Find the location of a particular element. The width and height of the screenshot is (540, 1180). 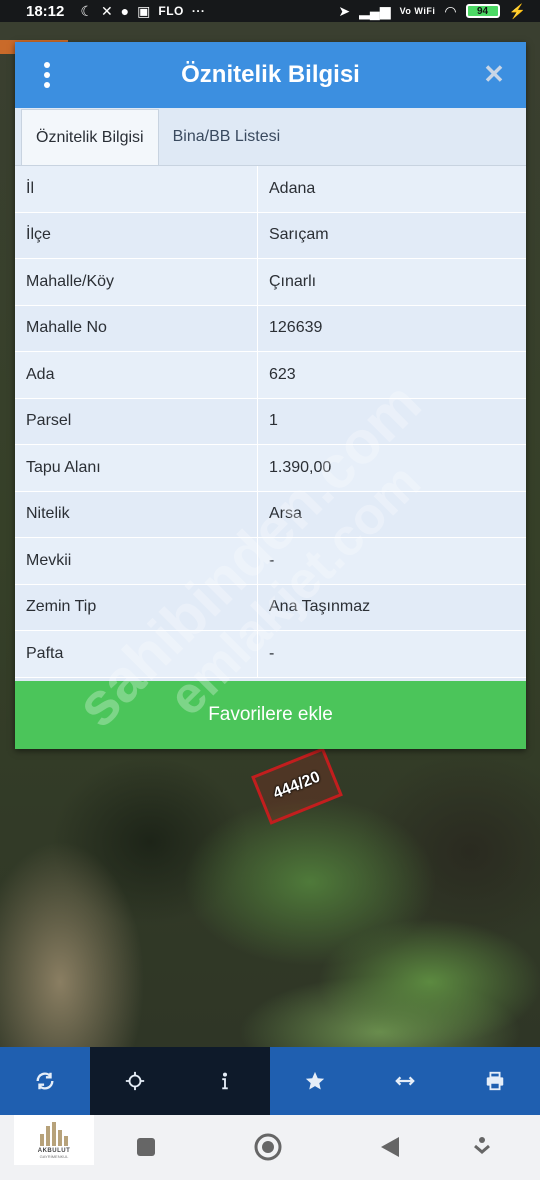

row-value: Arsa is located at coordinates (285, 514).